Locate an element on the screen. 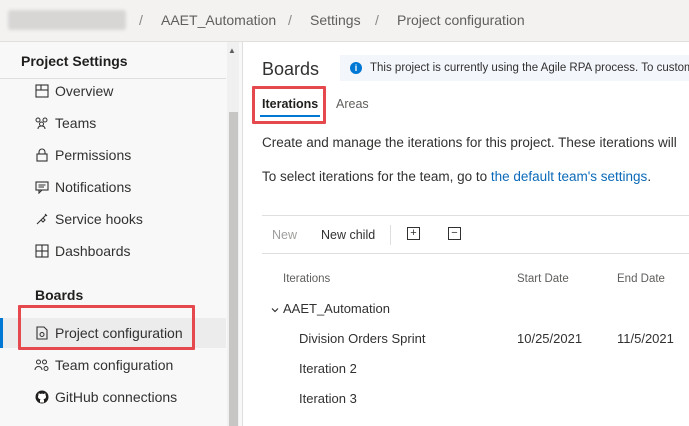  team-settings-prompt-suffix: . is located at coordinates (649, 176).